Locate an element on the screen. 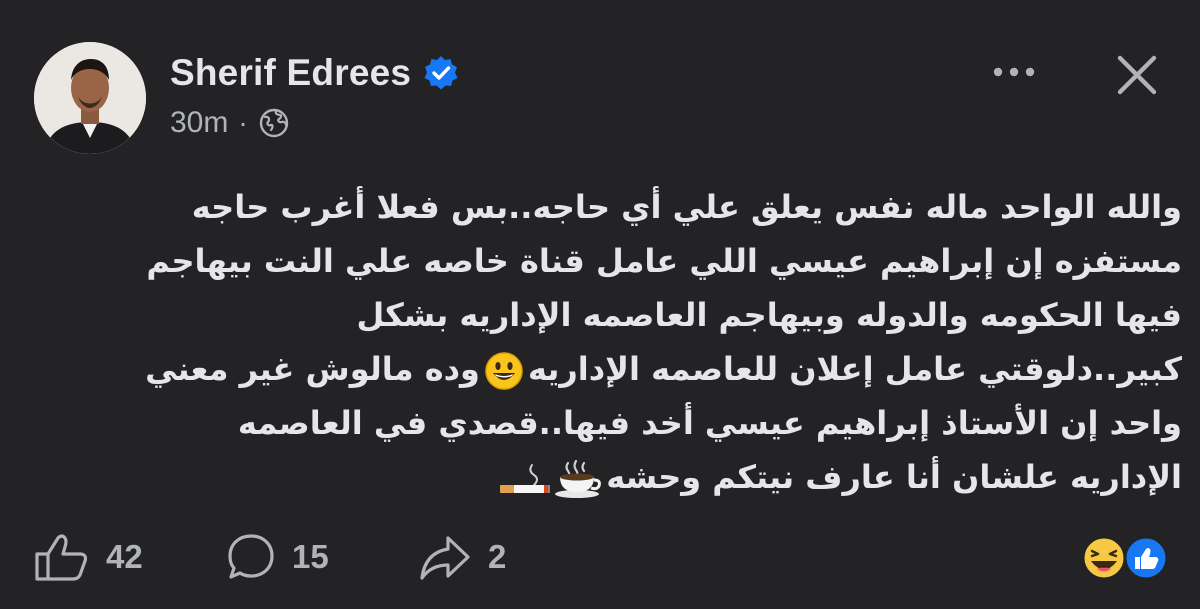  close-icon is located at coordinates (1137, 75).